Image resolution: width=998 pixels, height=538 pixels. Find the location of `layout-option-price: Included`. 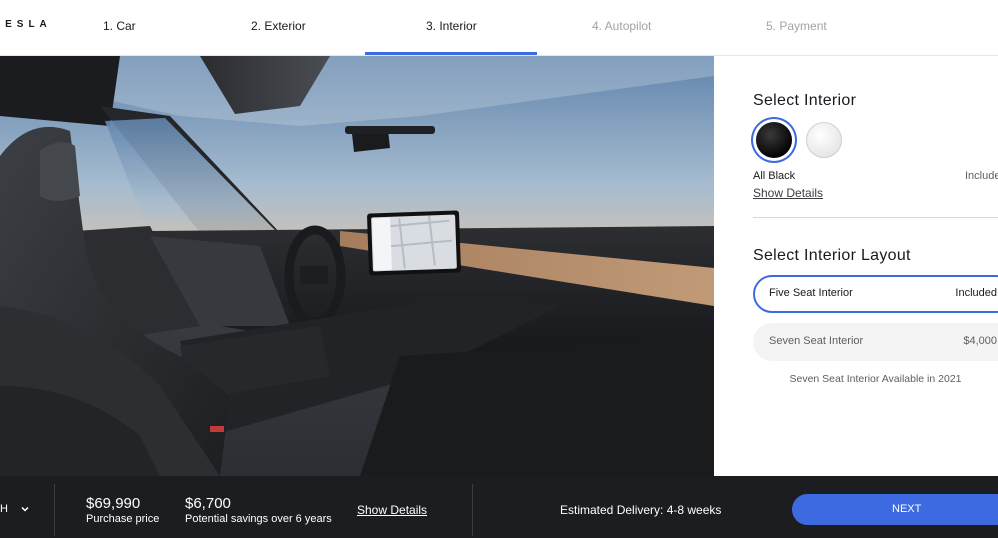

layout-option-price: Included is located at coordinates (976, 293).